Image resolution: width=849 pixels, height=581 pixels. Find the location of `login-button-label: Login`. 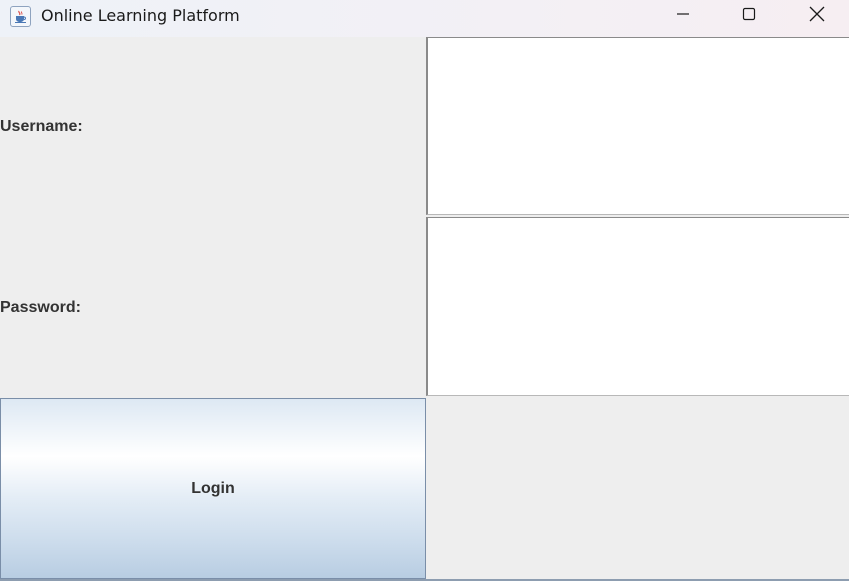

login-button-label: Login is located at coordinates (213, 488).